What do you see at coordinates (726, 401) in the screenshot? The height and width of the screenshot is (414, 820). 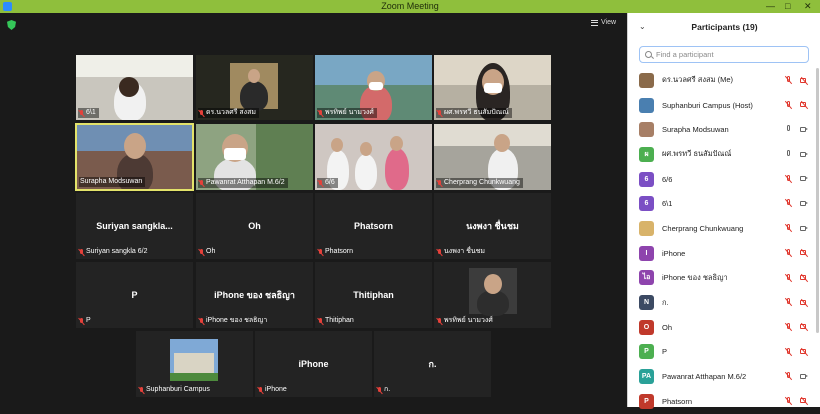 I see `participant-row: P Phatsorn` at bounding box center [726, 401].